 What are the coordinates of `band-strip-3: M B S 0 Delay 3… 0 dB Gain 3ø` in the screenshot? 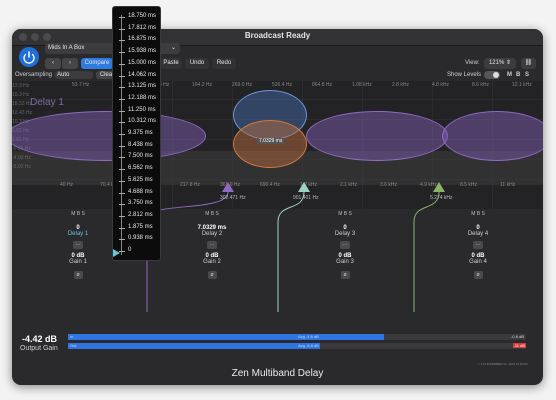 It's located at (345, 245).